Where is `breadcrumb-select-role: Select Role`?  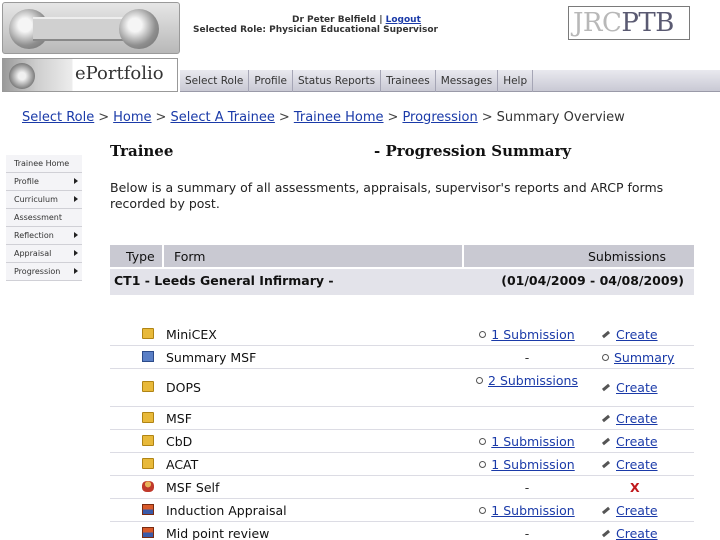
breadcrumb-select-role: Select Role is located at coordinates (58, 117).